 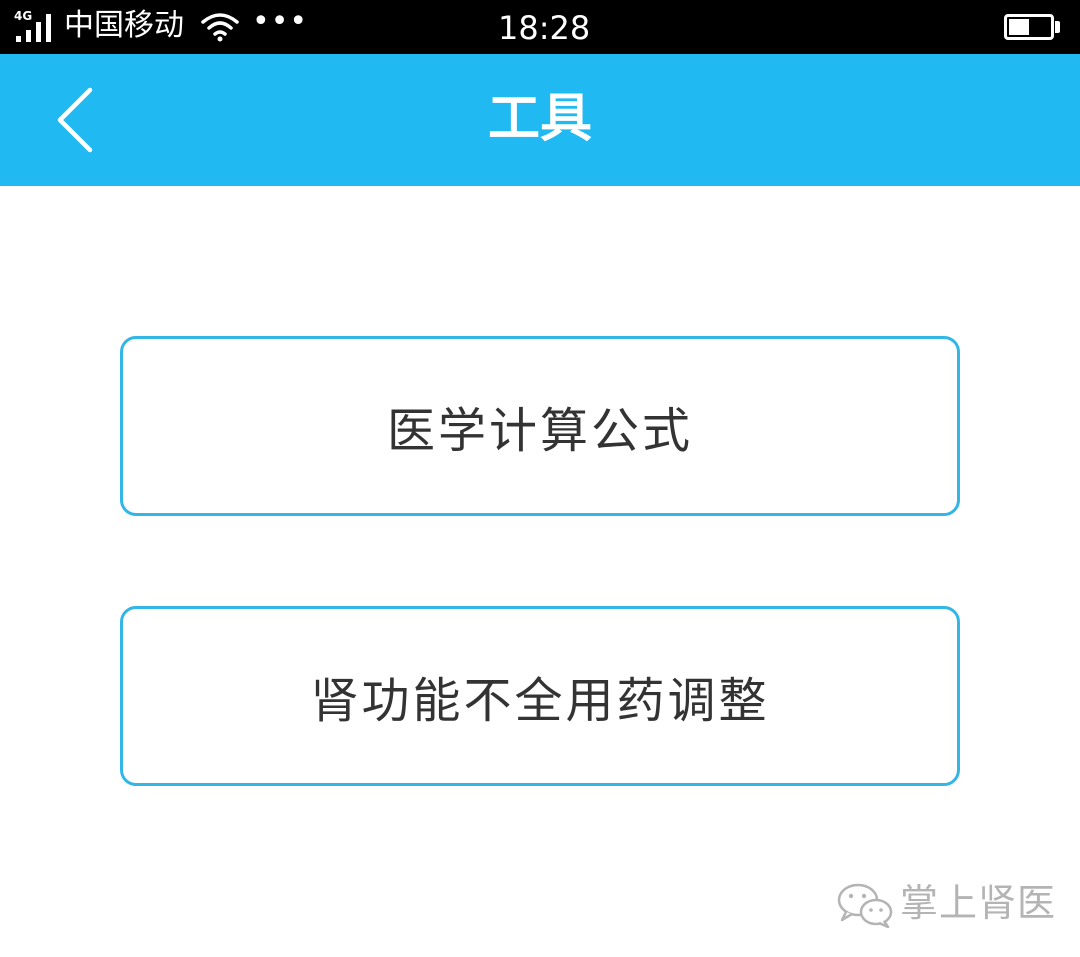 What do you see at coordinates (1057, 27) in the screenshot?
I see `battery-tip` at bounding box center [1057, 27].